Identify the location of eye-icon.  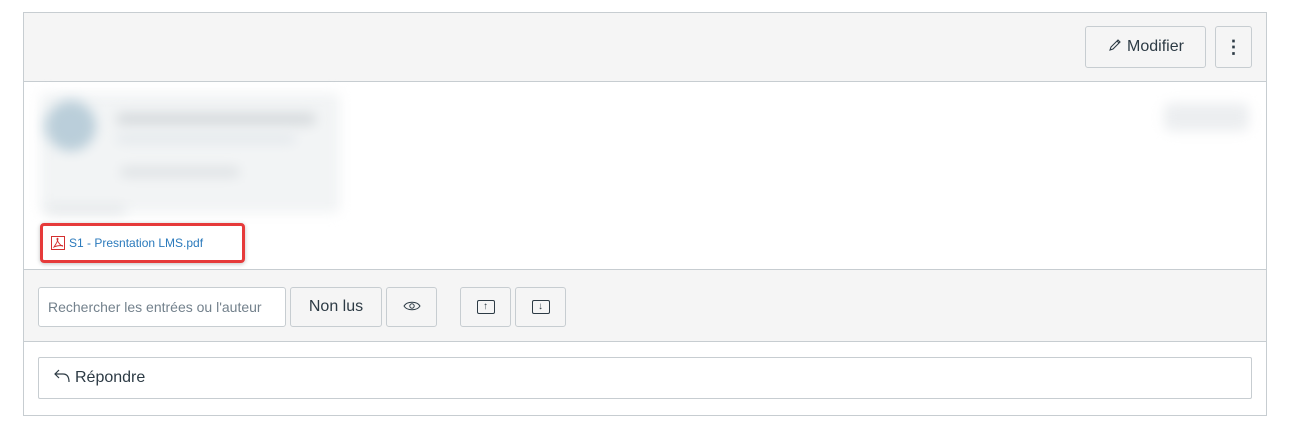
(411, 307).